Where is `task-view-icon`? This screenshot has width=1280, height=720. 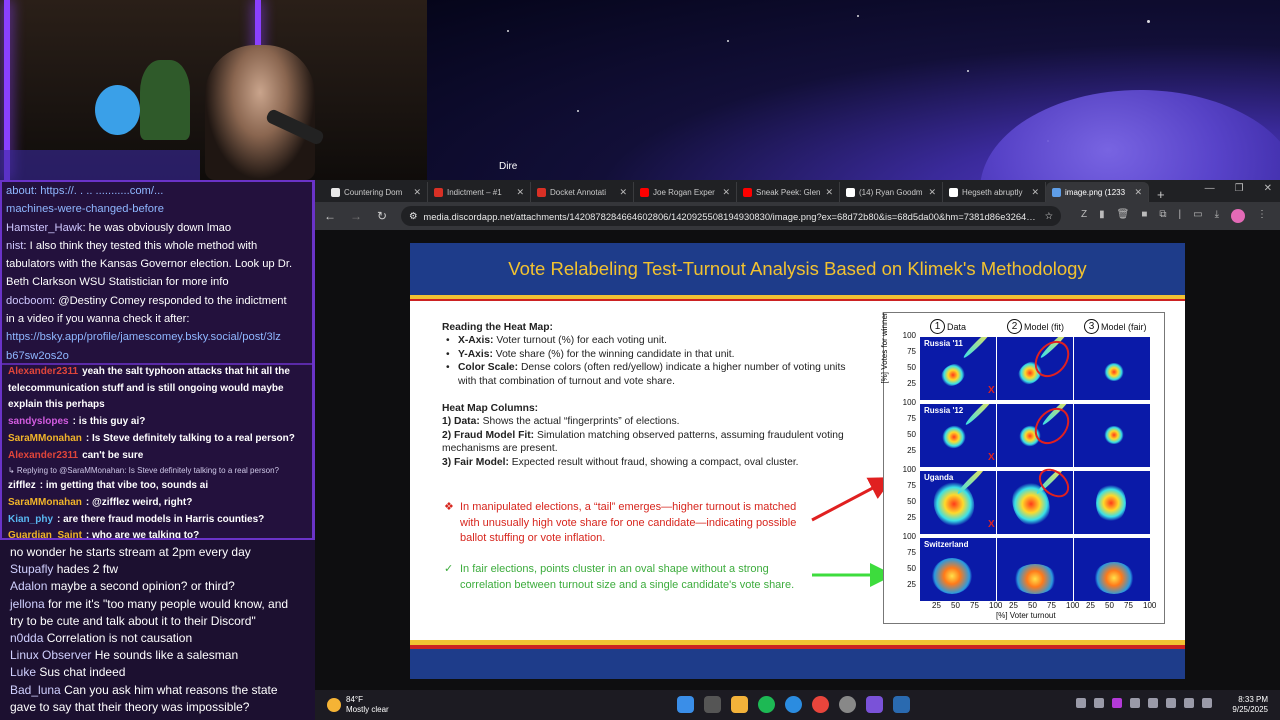
task-view-icon is located at coordinates (712, 704).